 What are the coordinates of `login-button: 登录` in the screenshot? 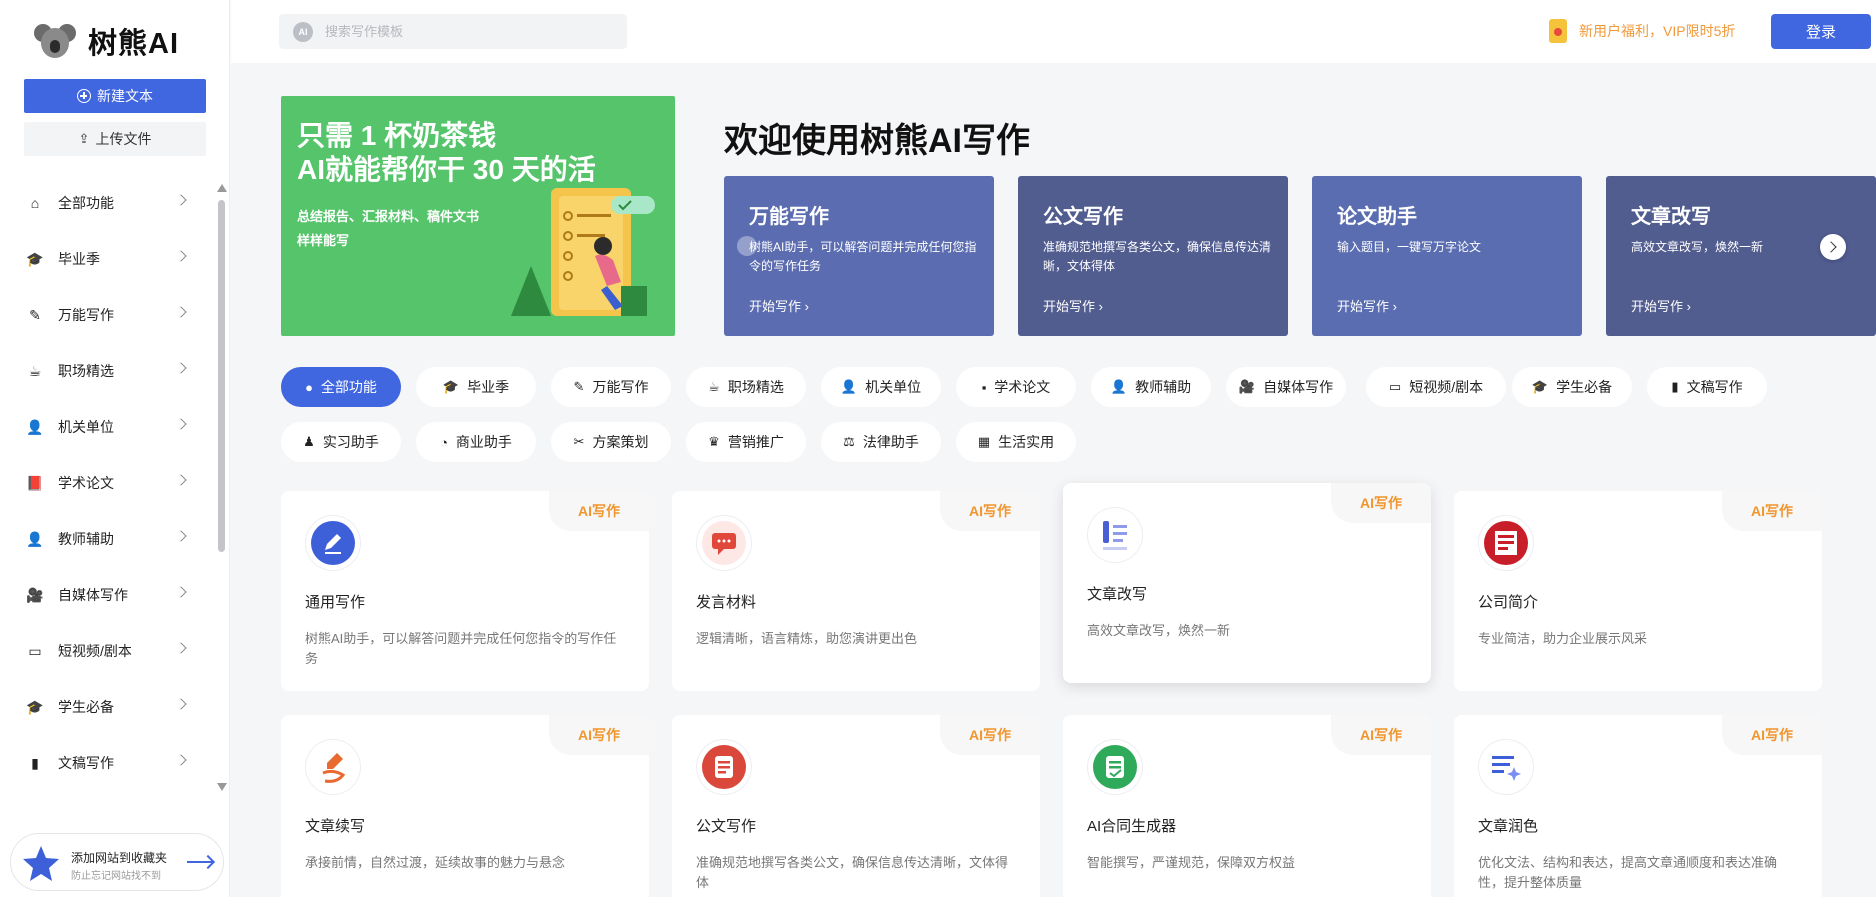 It's located at (1821, 31).